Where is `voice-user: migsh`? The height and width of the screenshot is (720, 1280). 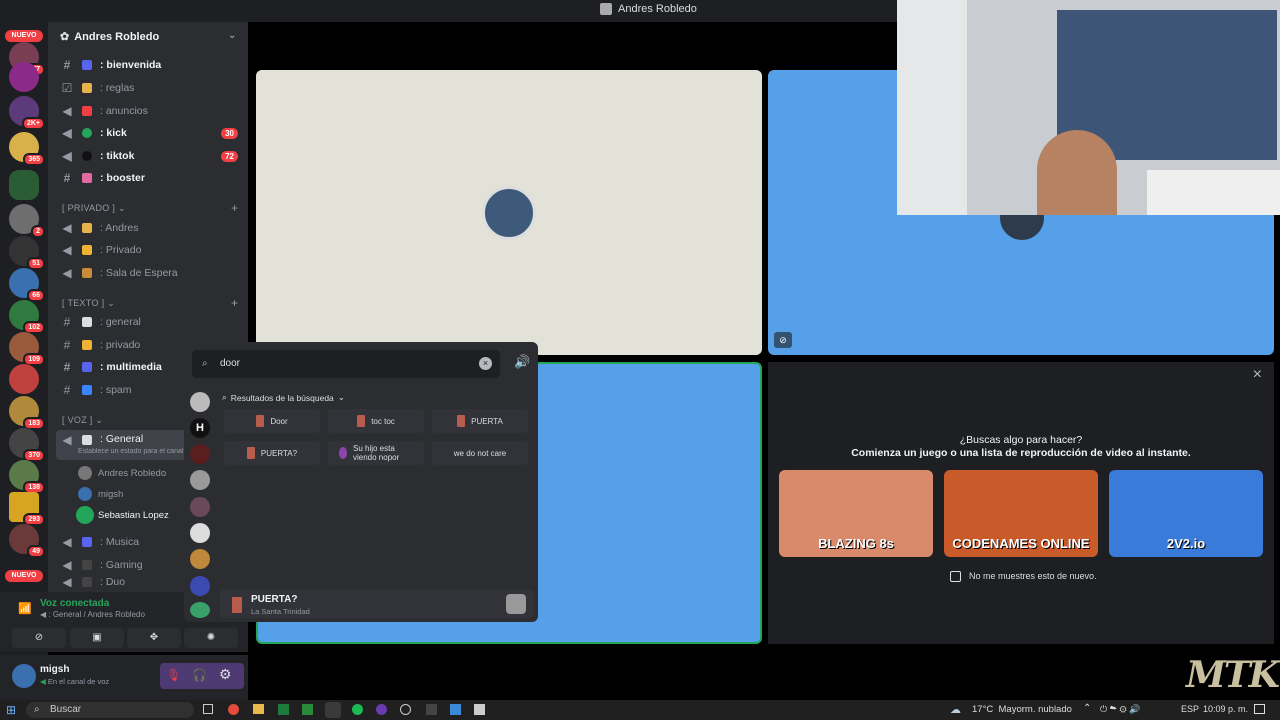
voice-user: migsh is located at coordinates (100, 494).